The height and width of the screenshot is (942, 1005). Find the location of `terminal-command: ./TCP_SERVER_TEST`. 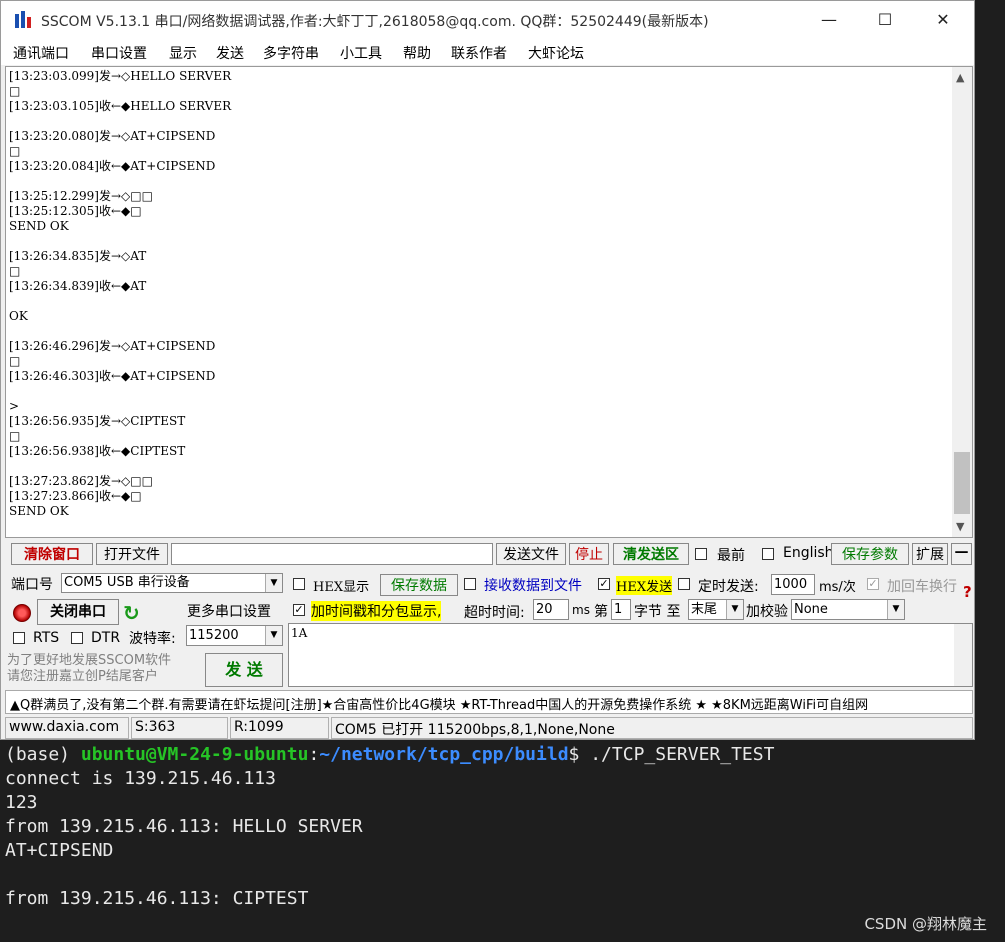

terminal-command: ./TCP_SERVER_TEST is located at coordinates (682, 754).